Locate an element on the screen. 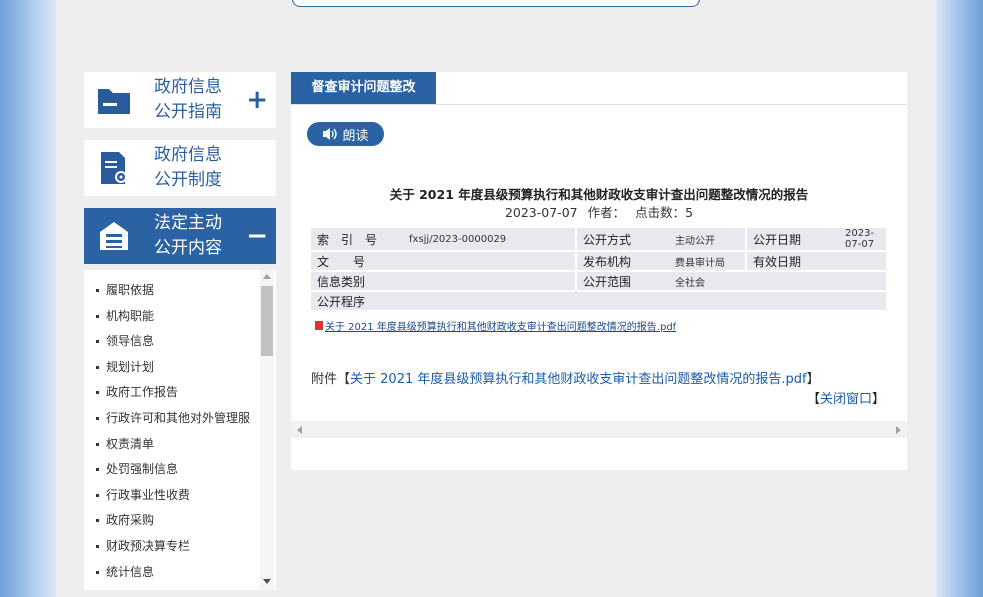  sidebar-menu-item: 财政预决算专栏 is located at coordinates (185, 551).